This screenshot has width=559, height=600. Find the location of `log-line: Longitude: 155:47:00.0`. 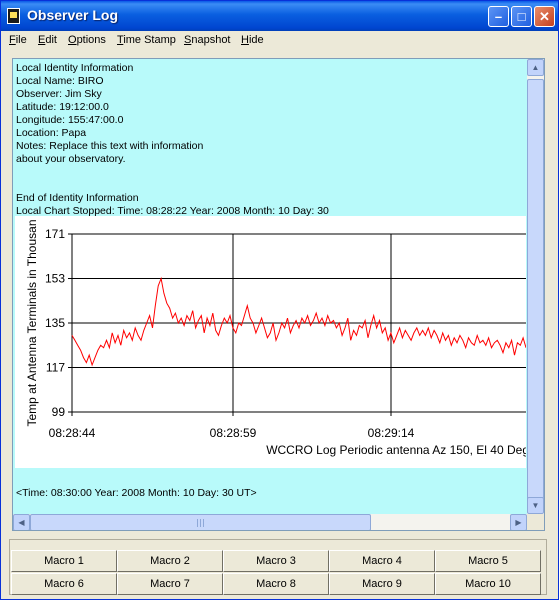

log-line: Longitude: 155:47:00.0 is located at coordinates (70, 120).